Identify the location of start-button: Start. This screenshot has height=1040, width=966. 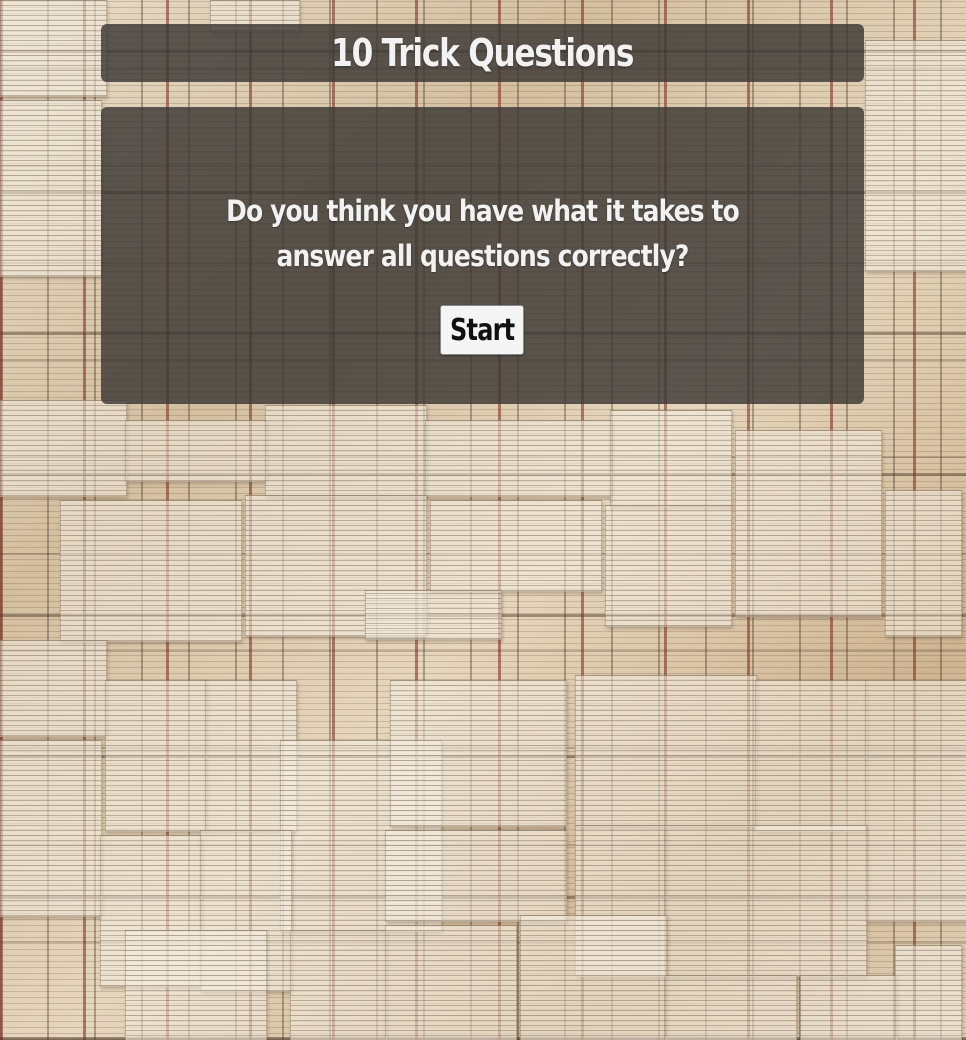
(482, 330).